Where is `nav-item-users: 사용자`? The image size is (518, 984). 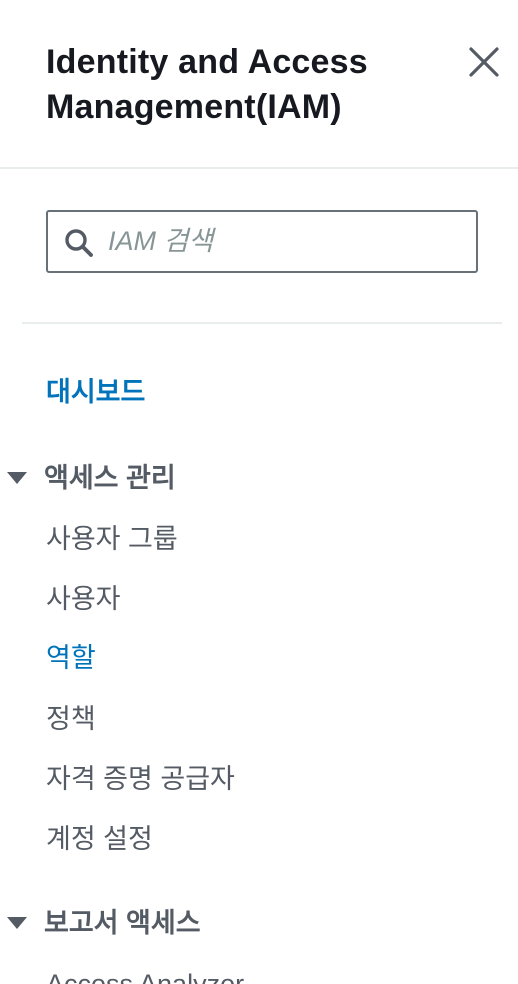 nav-item-users: 사용자 is located at coordinates (83, 599).